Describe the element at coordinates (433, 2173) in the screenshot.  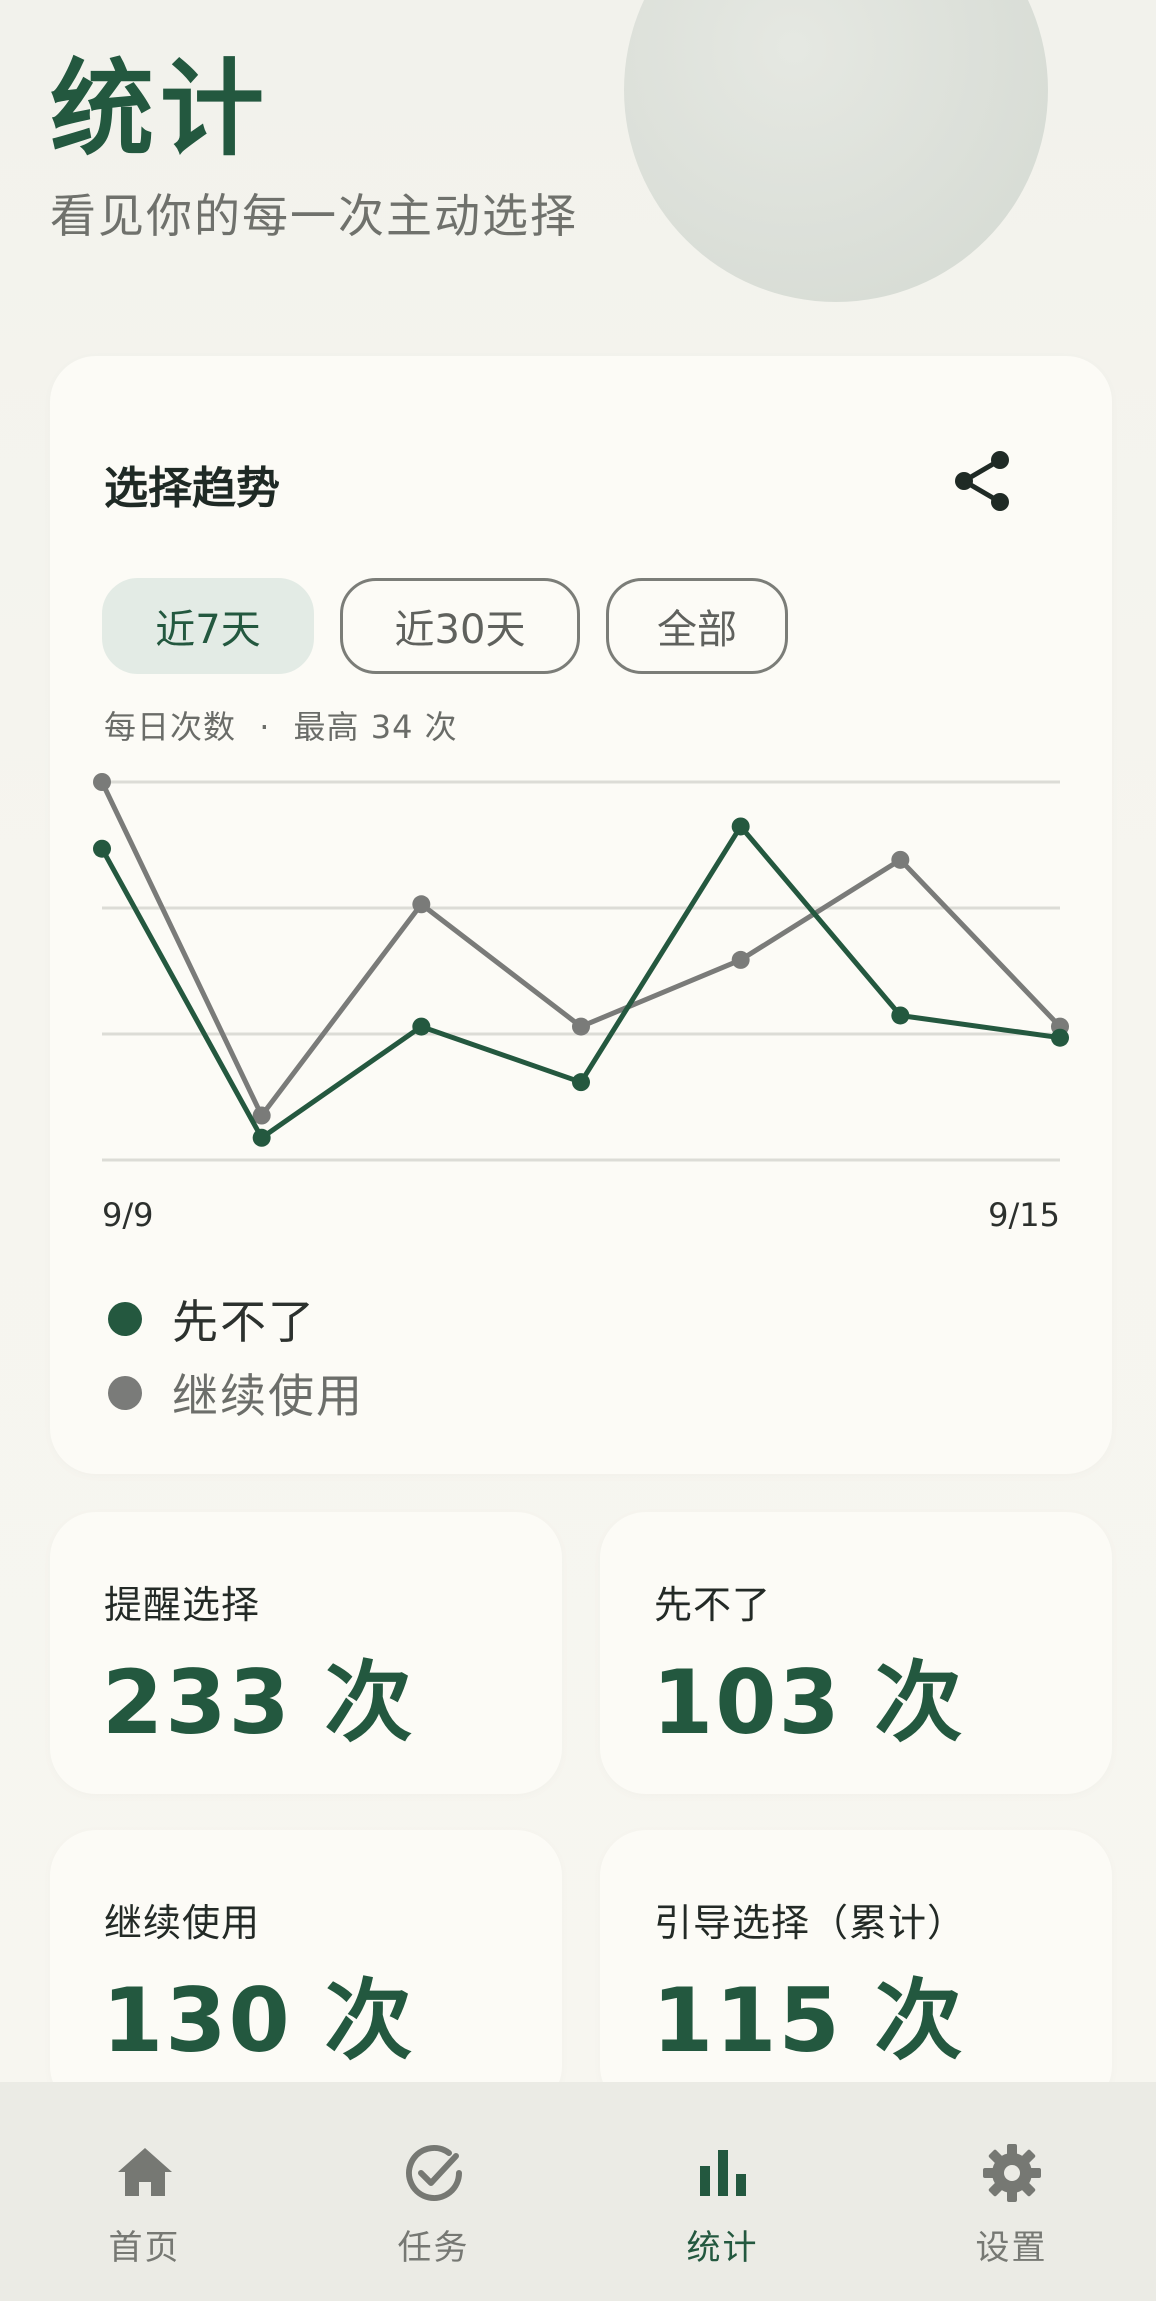
I see `check-circle-icon` at that location.